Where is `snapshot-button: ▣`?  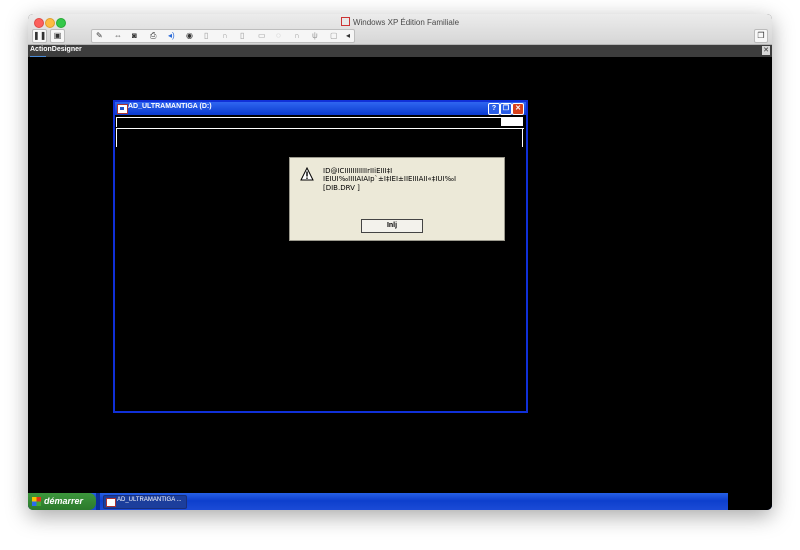 snapshot-button: ▣ is located at coordinates (57, 36).